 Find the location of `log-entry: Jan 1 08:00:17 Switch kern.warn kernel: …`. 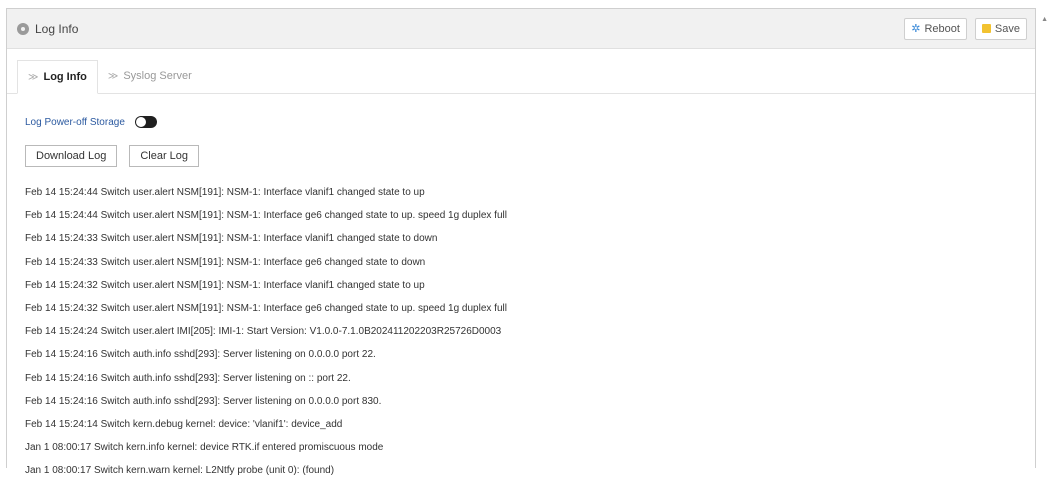

log-entry: Jan 1 08:00:17 Switch kern.warn kernel: … is located at coordinates (180, 471).